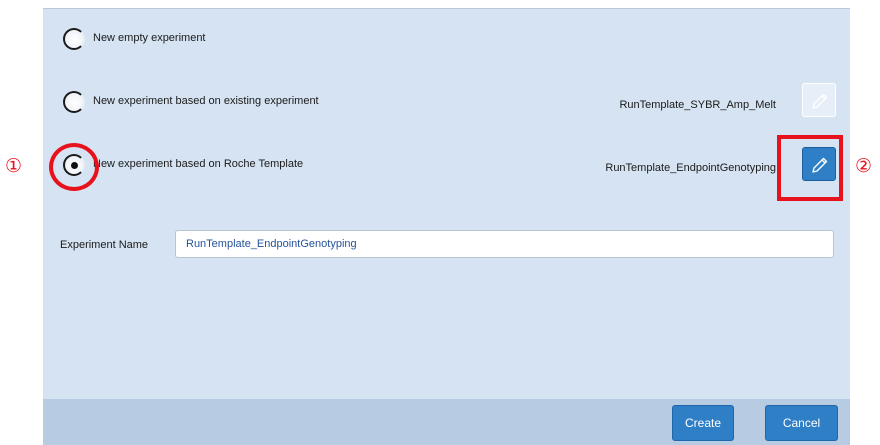  What do you see at coordinates (104, 245) in the screenshot?
I see `experiment-name-label: Experiment Name` at bounding box center [104, 245].